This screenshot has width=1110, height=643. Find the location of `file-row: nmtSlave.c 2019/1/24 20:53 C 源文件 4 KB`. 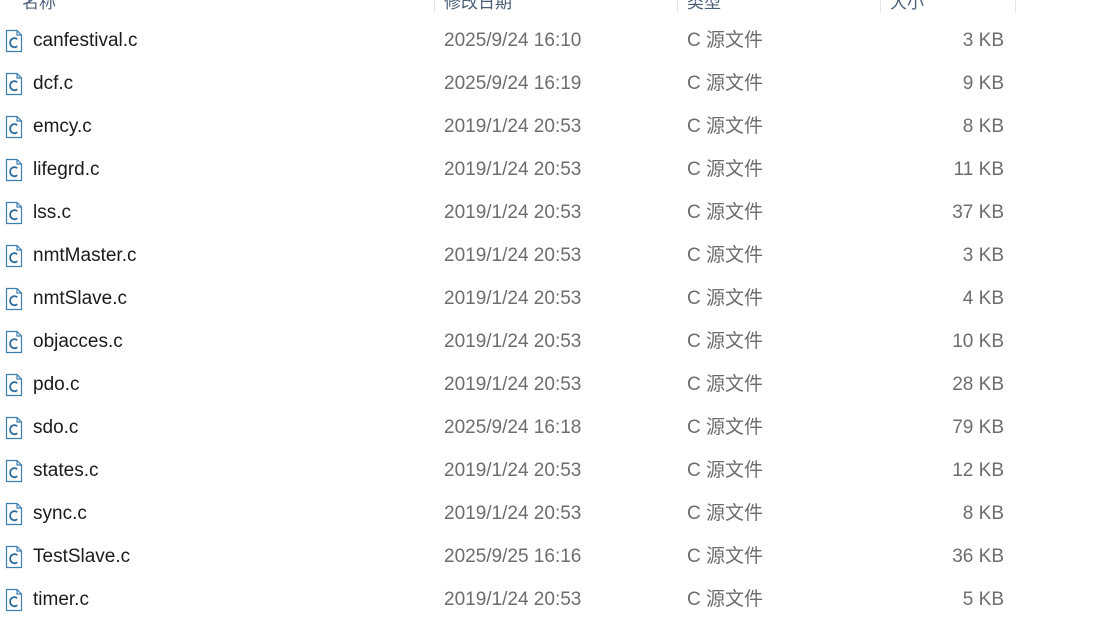

file-row: nmtSlave.c 2019/1/24 20:53 C 源文件 4 KB is located at coordinates (508, 299).